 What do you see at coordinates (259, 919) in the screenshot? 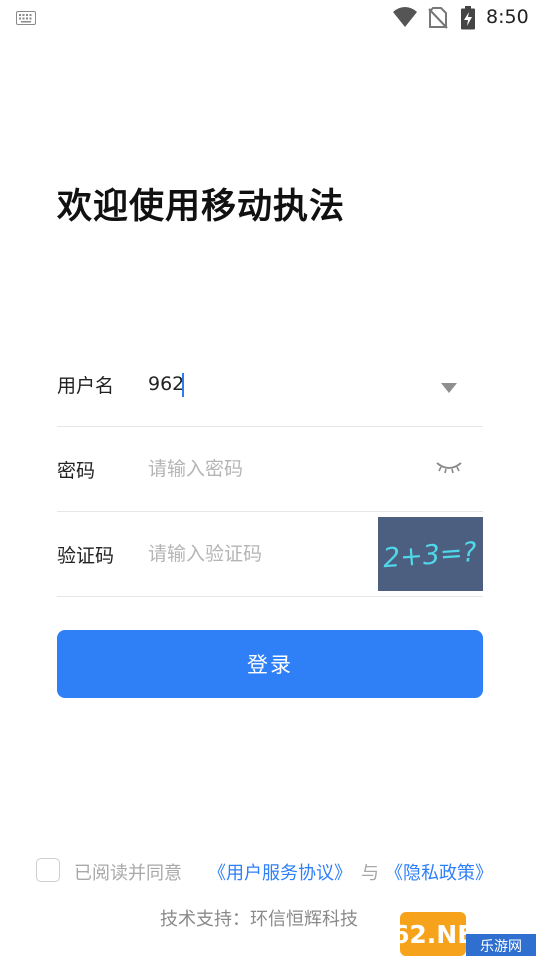
I see `tech-support-text: 技术支持：环信恒辉科技` at bounding box center [259, 919].